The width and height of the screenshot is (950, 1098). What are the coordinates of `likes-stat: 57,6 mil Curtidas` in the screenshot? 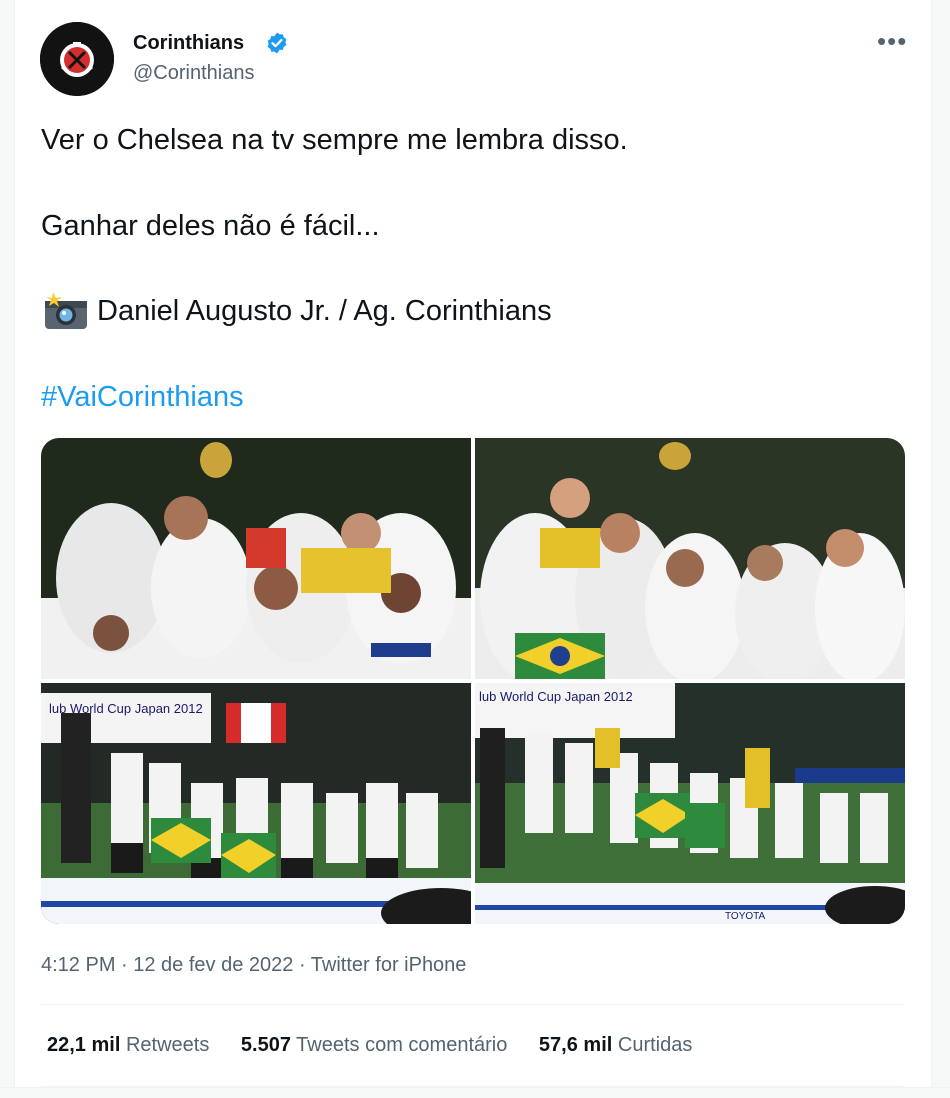 It's located at (615, 1045).